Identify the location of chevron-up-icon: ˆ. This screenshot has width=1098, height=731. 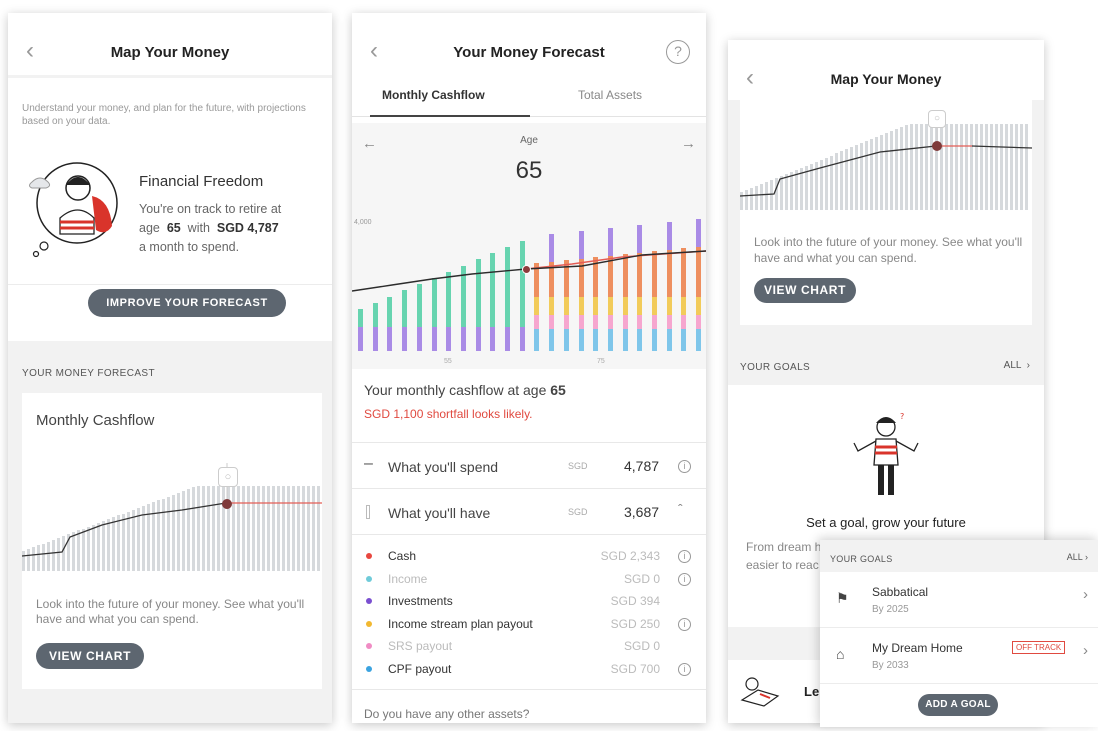
(680, 509).